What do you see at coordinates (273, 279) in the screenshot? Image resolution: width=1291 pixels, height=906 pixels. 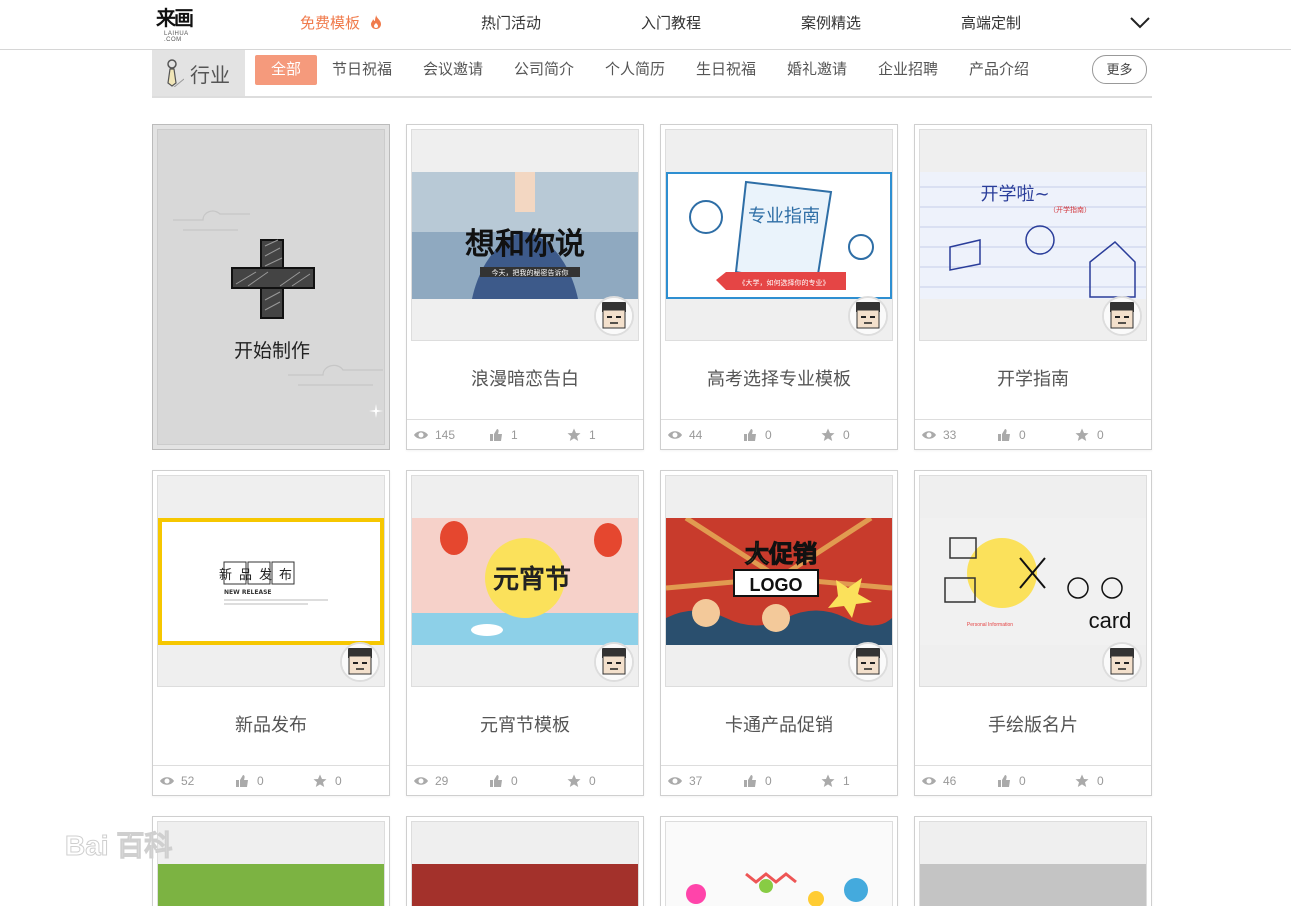 I see `plus-icon` at bounding box center [273, 279].